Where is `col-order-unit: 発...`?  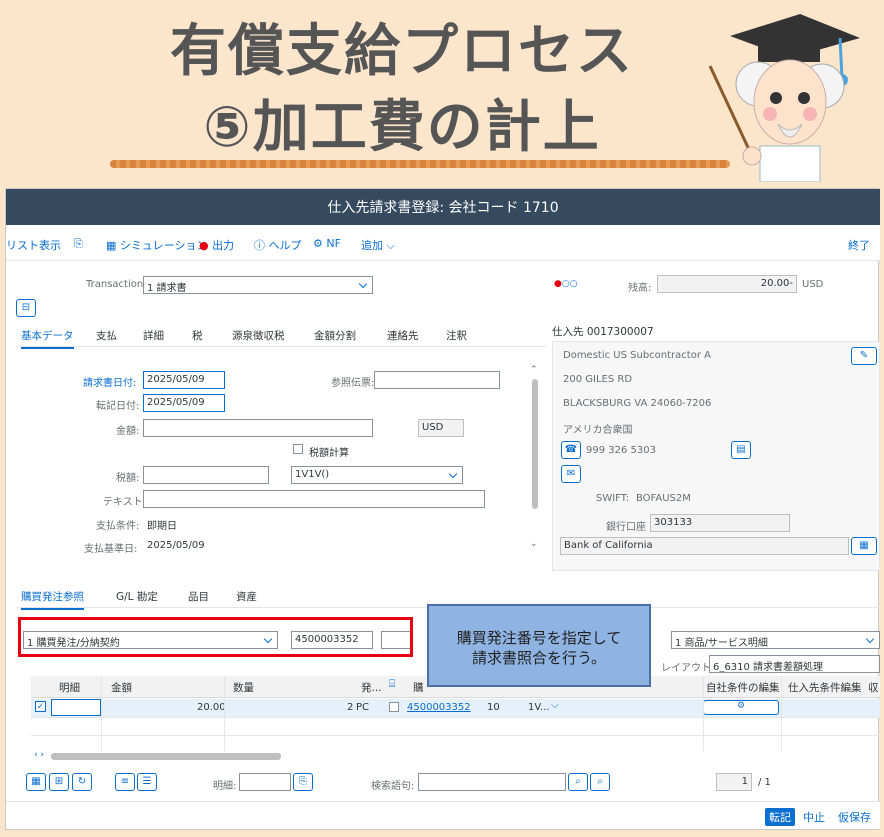
col-order-unit: 発... is located at coordinates (371, 687).